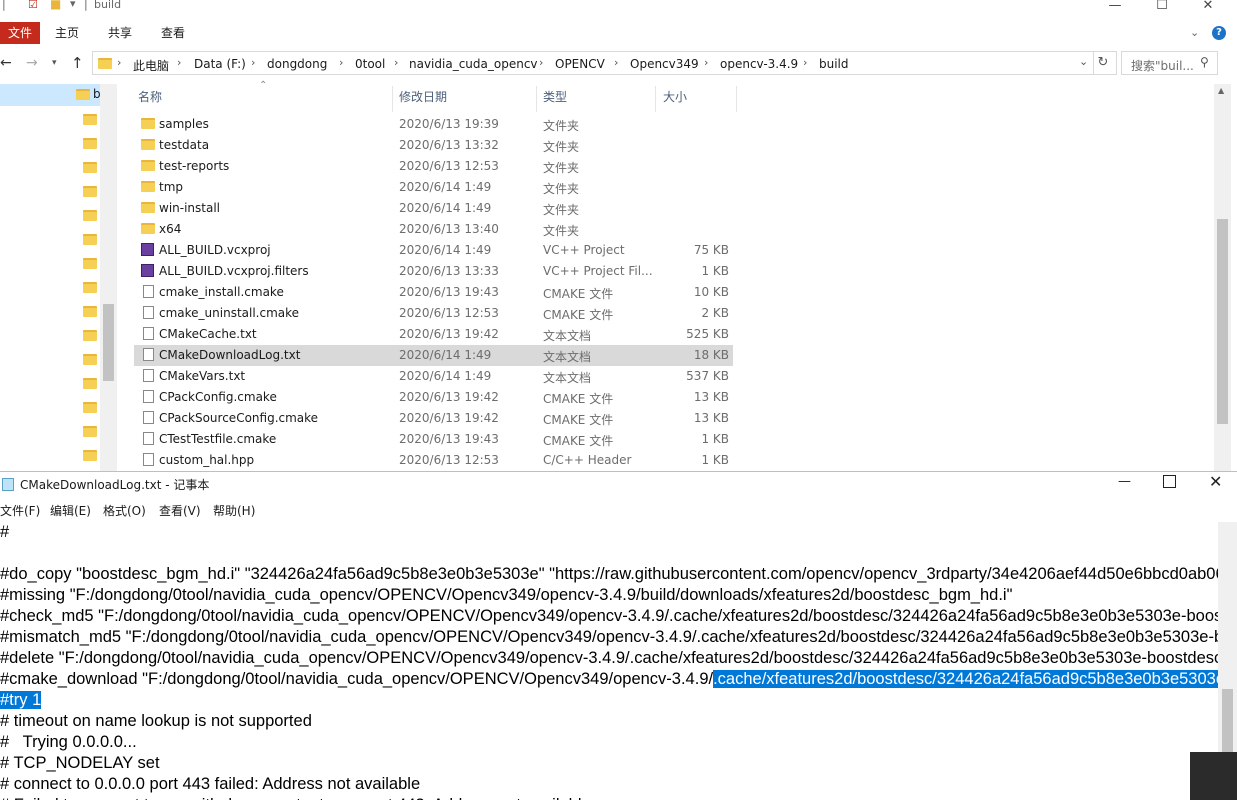  I want to click on address-dropdown-icon: ⌄, so click(1083, 61).